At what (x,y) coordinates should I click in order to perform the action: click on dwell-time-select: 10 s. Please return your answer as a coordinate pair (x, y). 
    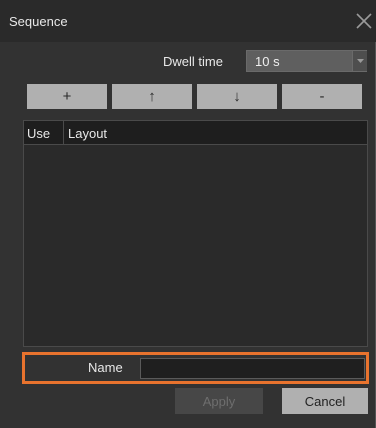
    Looking at the image, I should click on (306, 61).